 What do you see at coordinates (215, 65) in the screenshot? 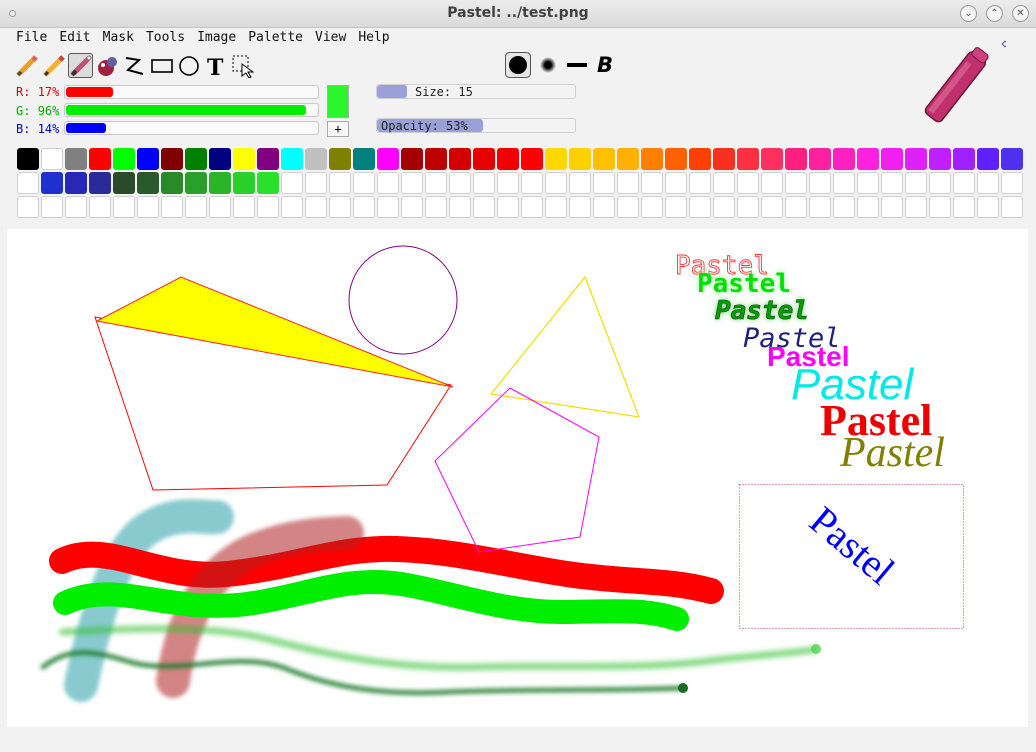
I see `text-tool-icon: T` at bounding box center [215, 65].